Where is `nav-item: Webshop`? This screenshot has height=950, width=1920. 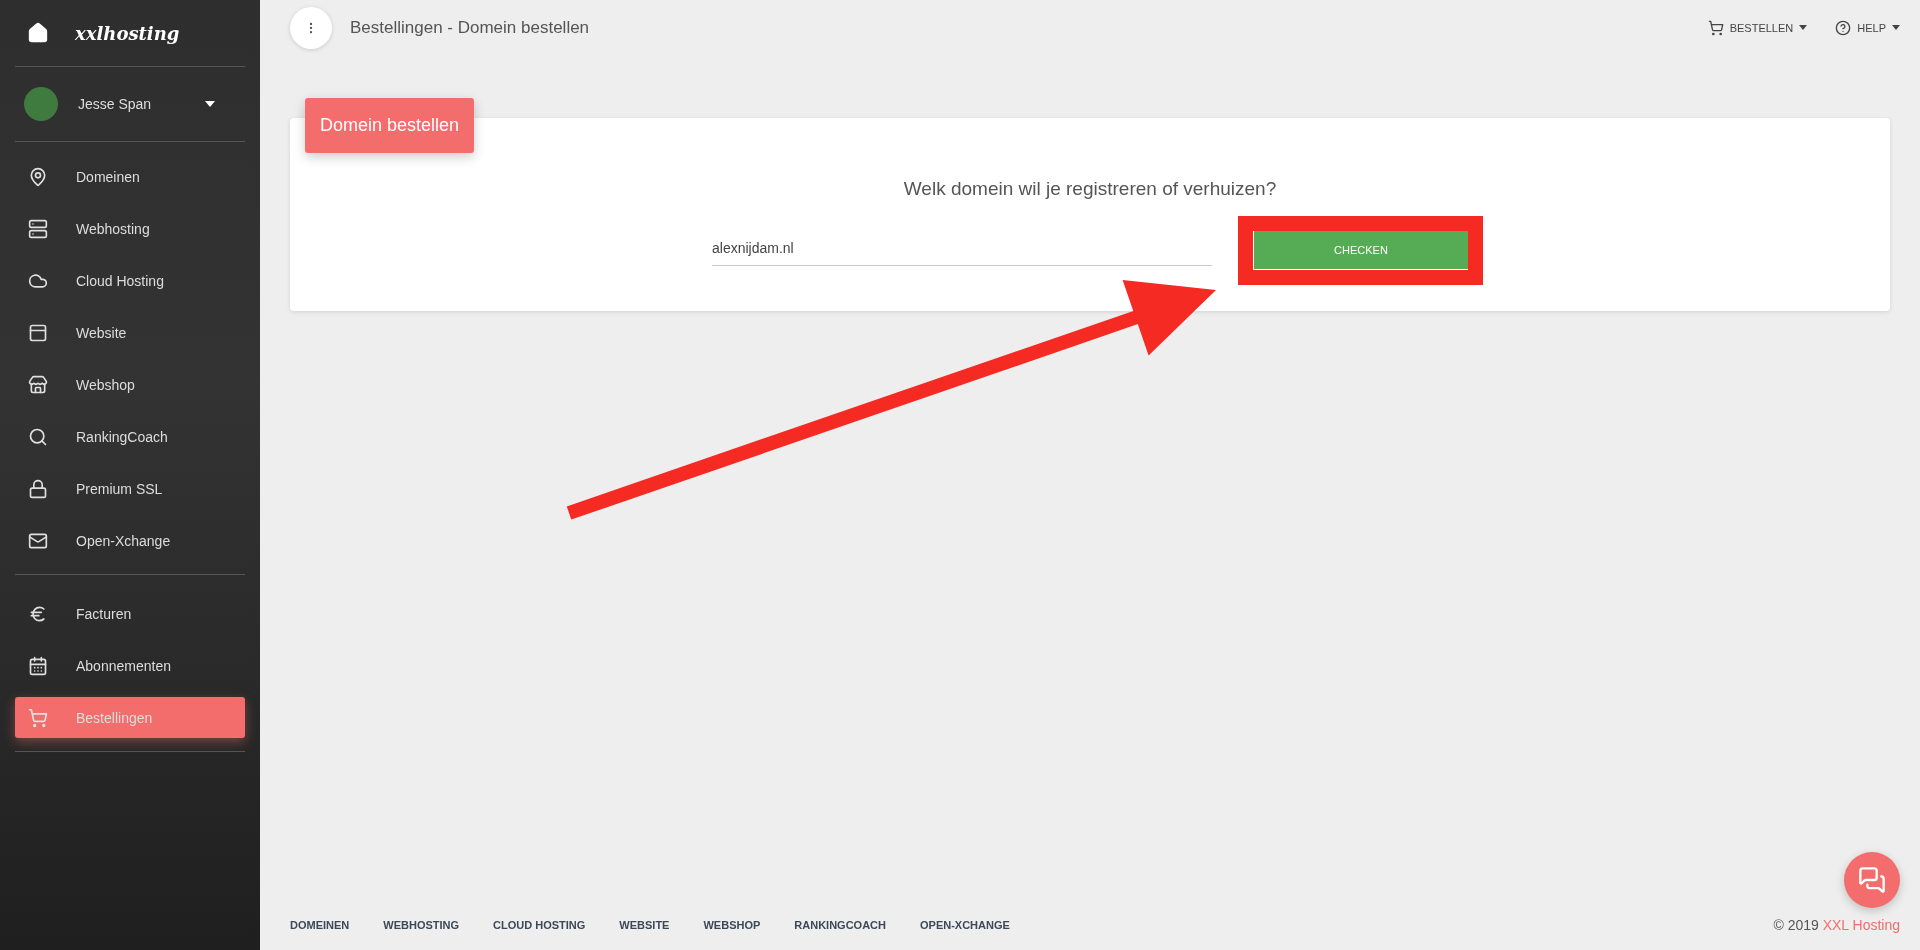 nav-item: Webshop is located at coordinates (130, 384).